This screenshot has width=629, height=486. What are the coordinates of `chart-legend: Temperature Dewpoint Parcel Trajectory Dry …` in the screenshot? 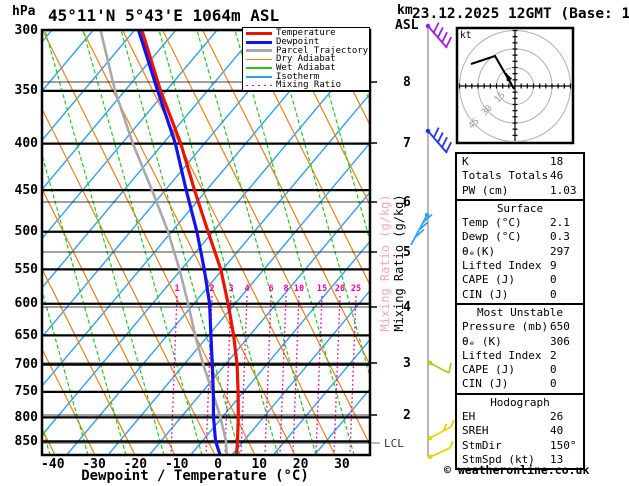 It's located at (306, 59).